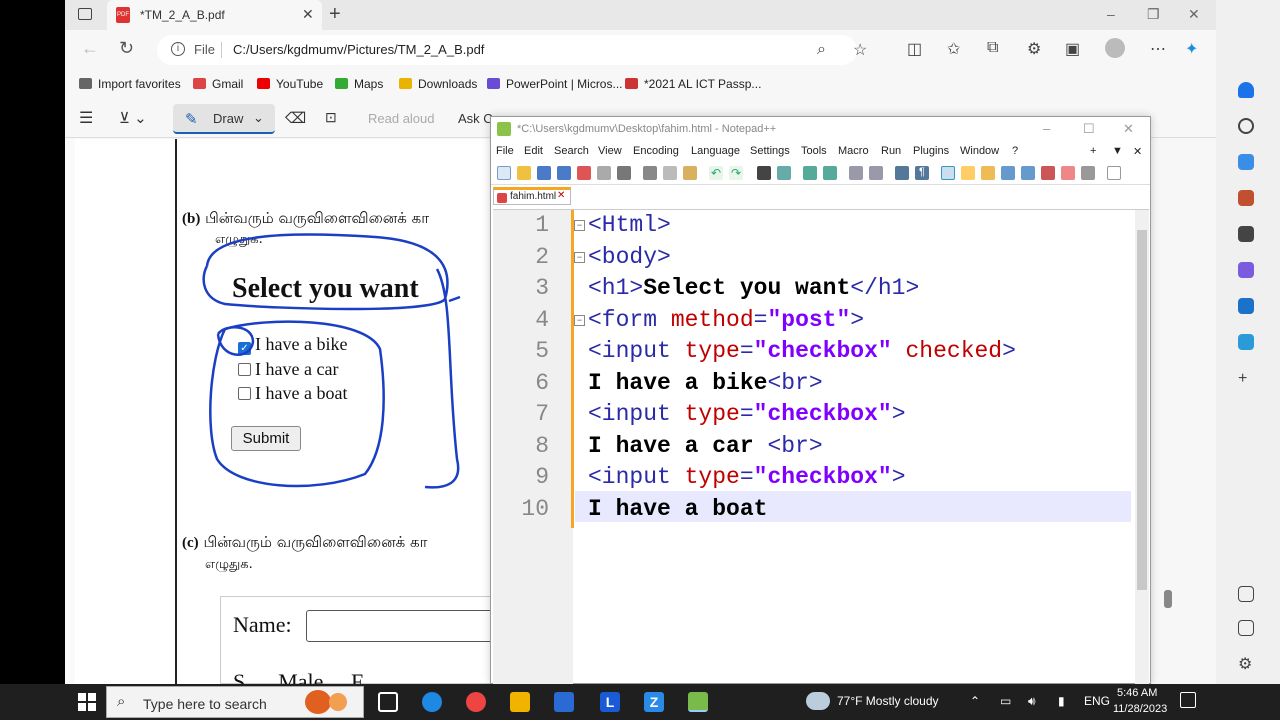  What do you see at coordinates (476, 702) in the screenshot?
I see `chrome-taskbar-icon` at bounding box center [476, 702].